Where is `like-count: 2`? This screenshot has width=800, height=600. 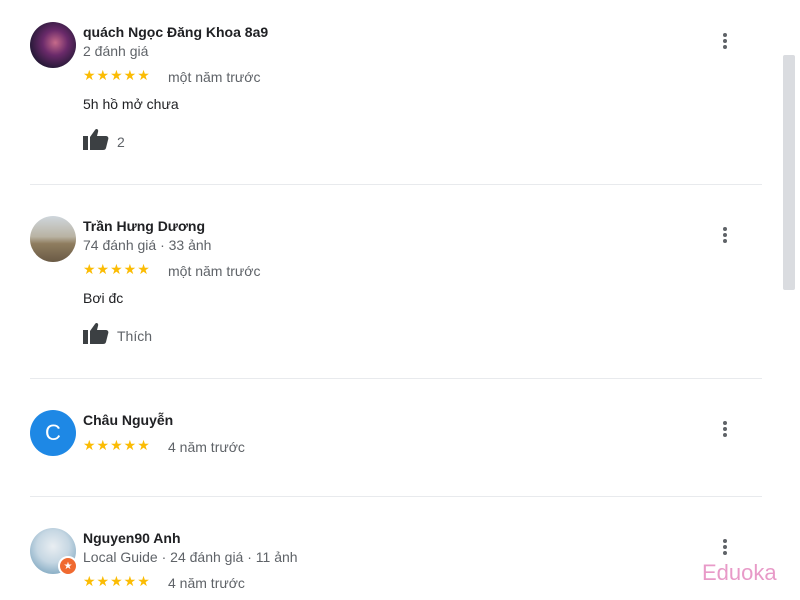
like-count: 2 is located at coordinates (121, 141).